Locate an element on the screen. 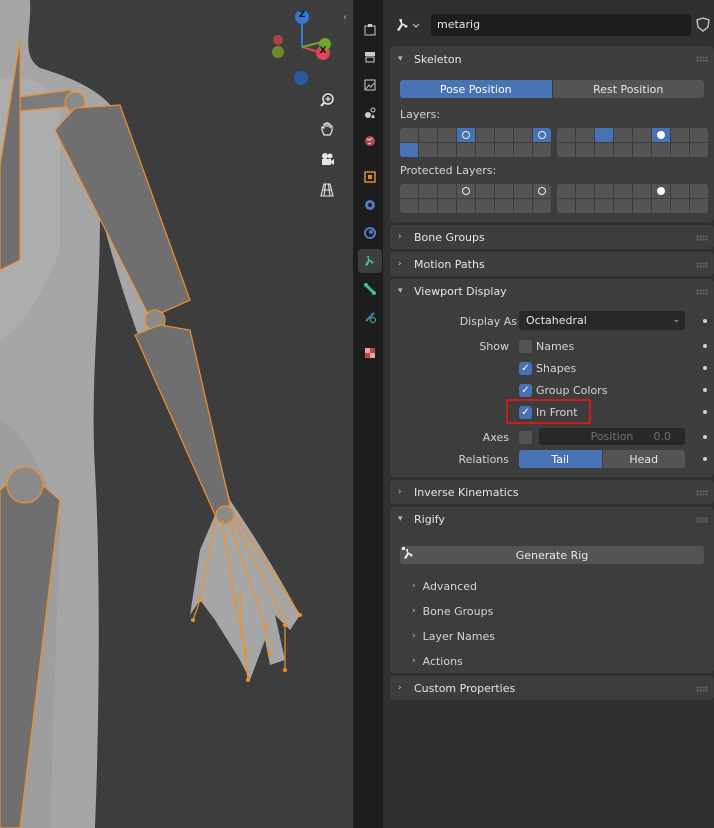 The height and width of the screenshot is (828, 714). viewport-display-panel-header: ▾ Viewport Display is located at coordinates (552, 291).